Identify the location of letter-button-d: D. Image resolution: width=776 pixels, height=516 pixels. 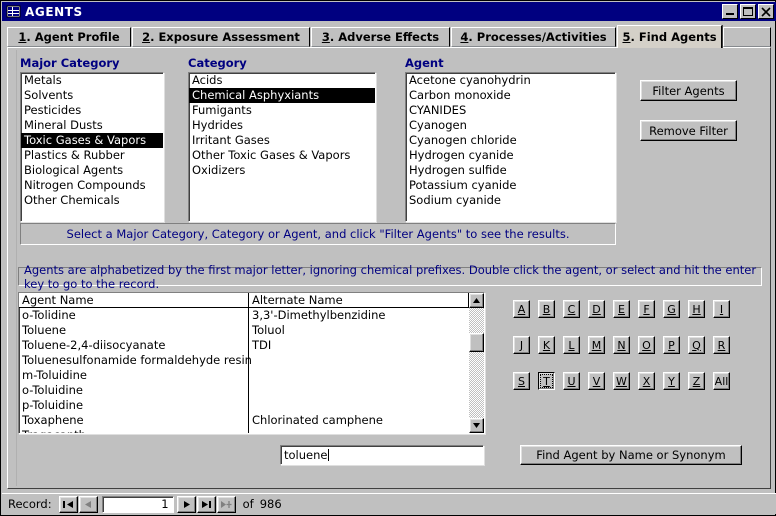
(596, 309).